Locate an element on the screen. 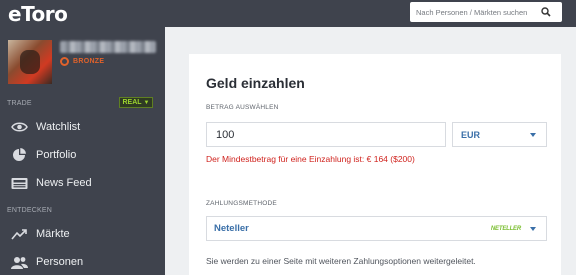  sidebar-item-markets: Märkte is located at coordinates (82, 234).